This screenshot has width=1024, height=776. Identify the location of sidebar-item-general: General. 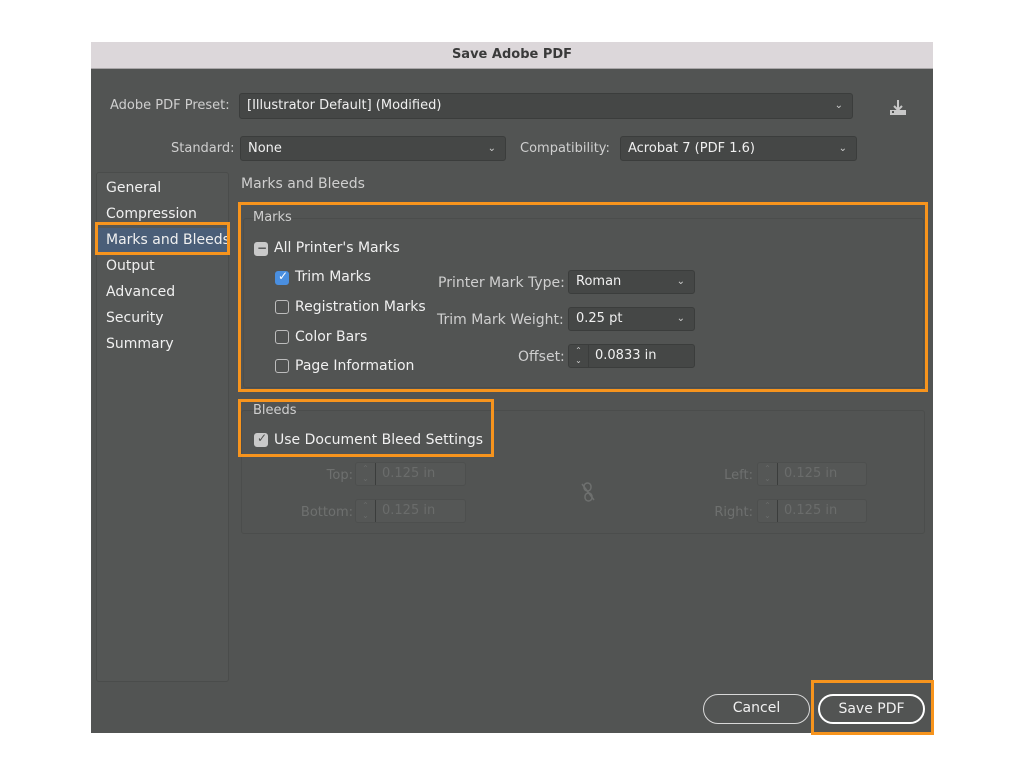
(163, 188).